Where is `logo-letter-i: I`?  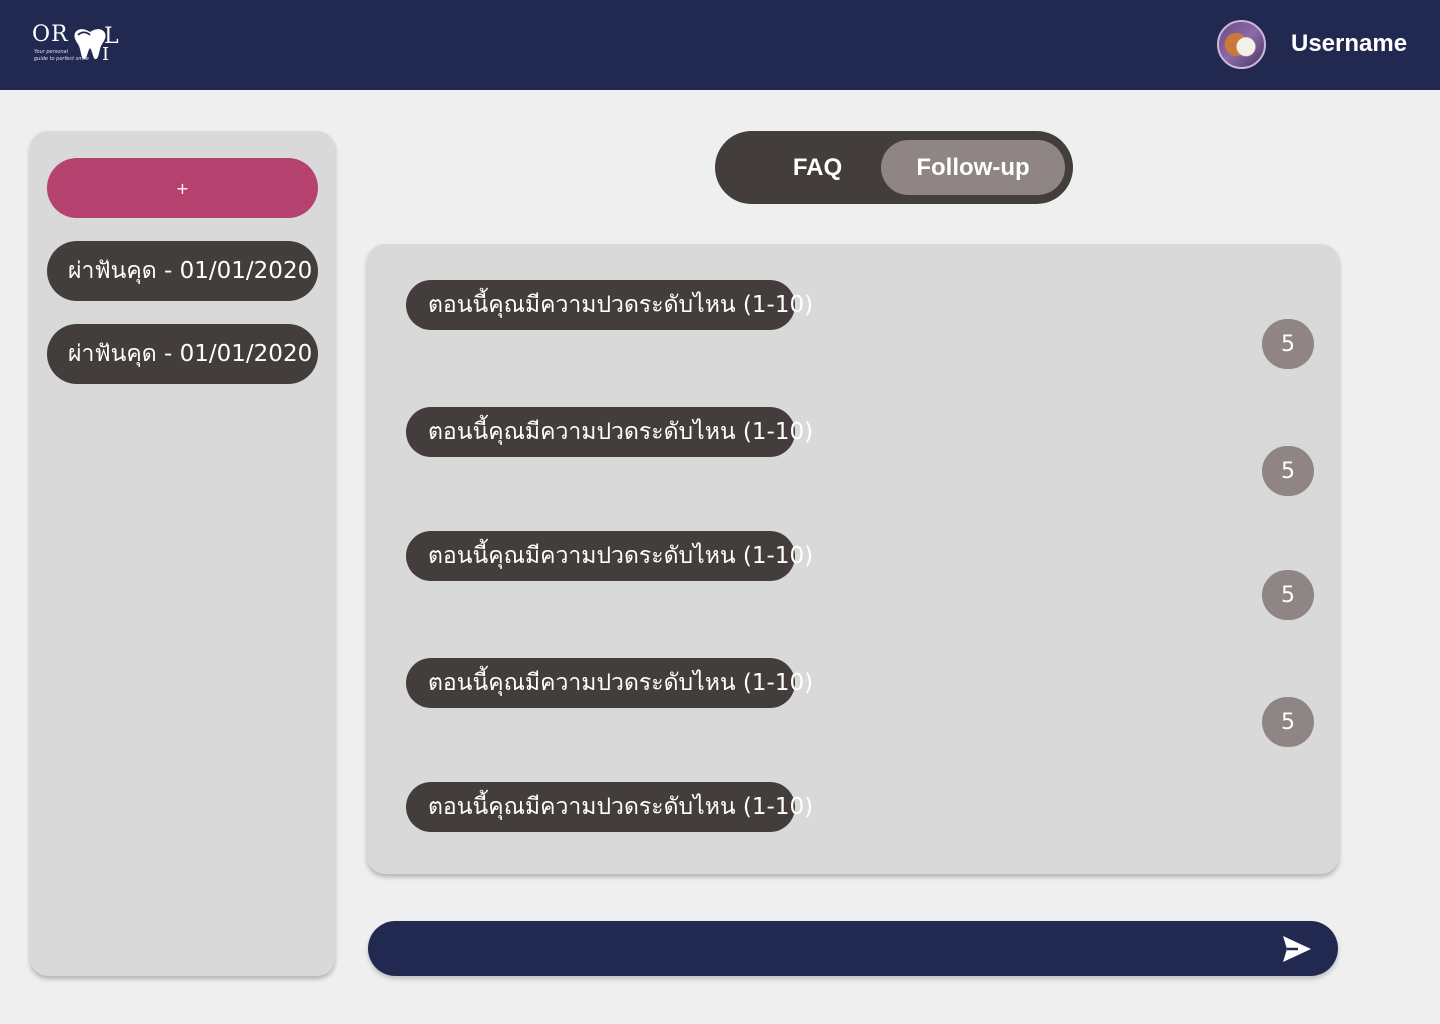 logo-letter-i: I is located at coordinates (106, 54).